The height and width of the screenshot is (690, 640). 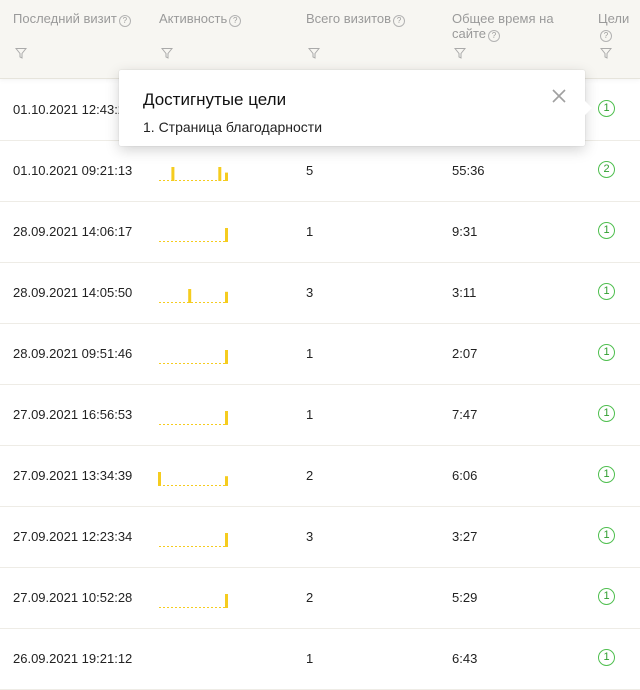 I want to click on column-header-total-visits: Всего визитов?, so click(x=356, y=19).